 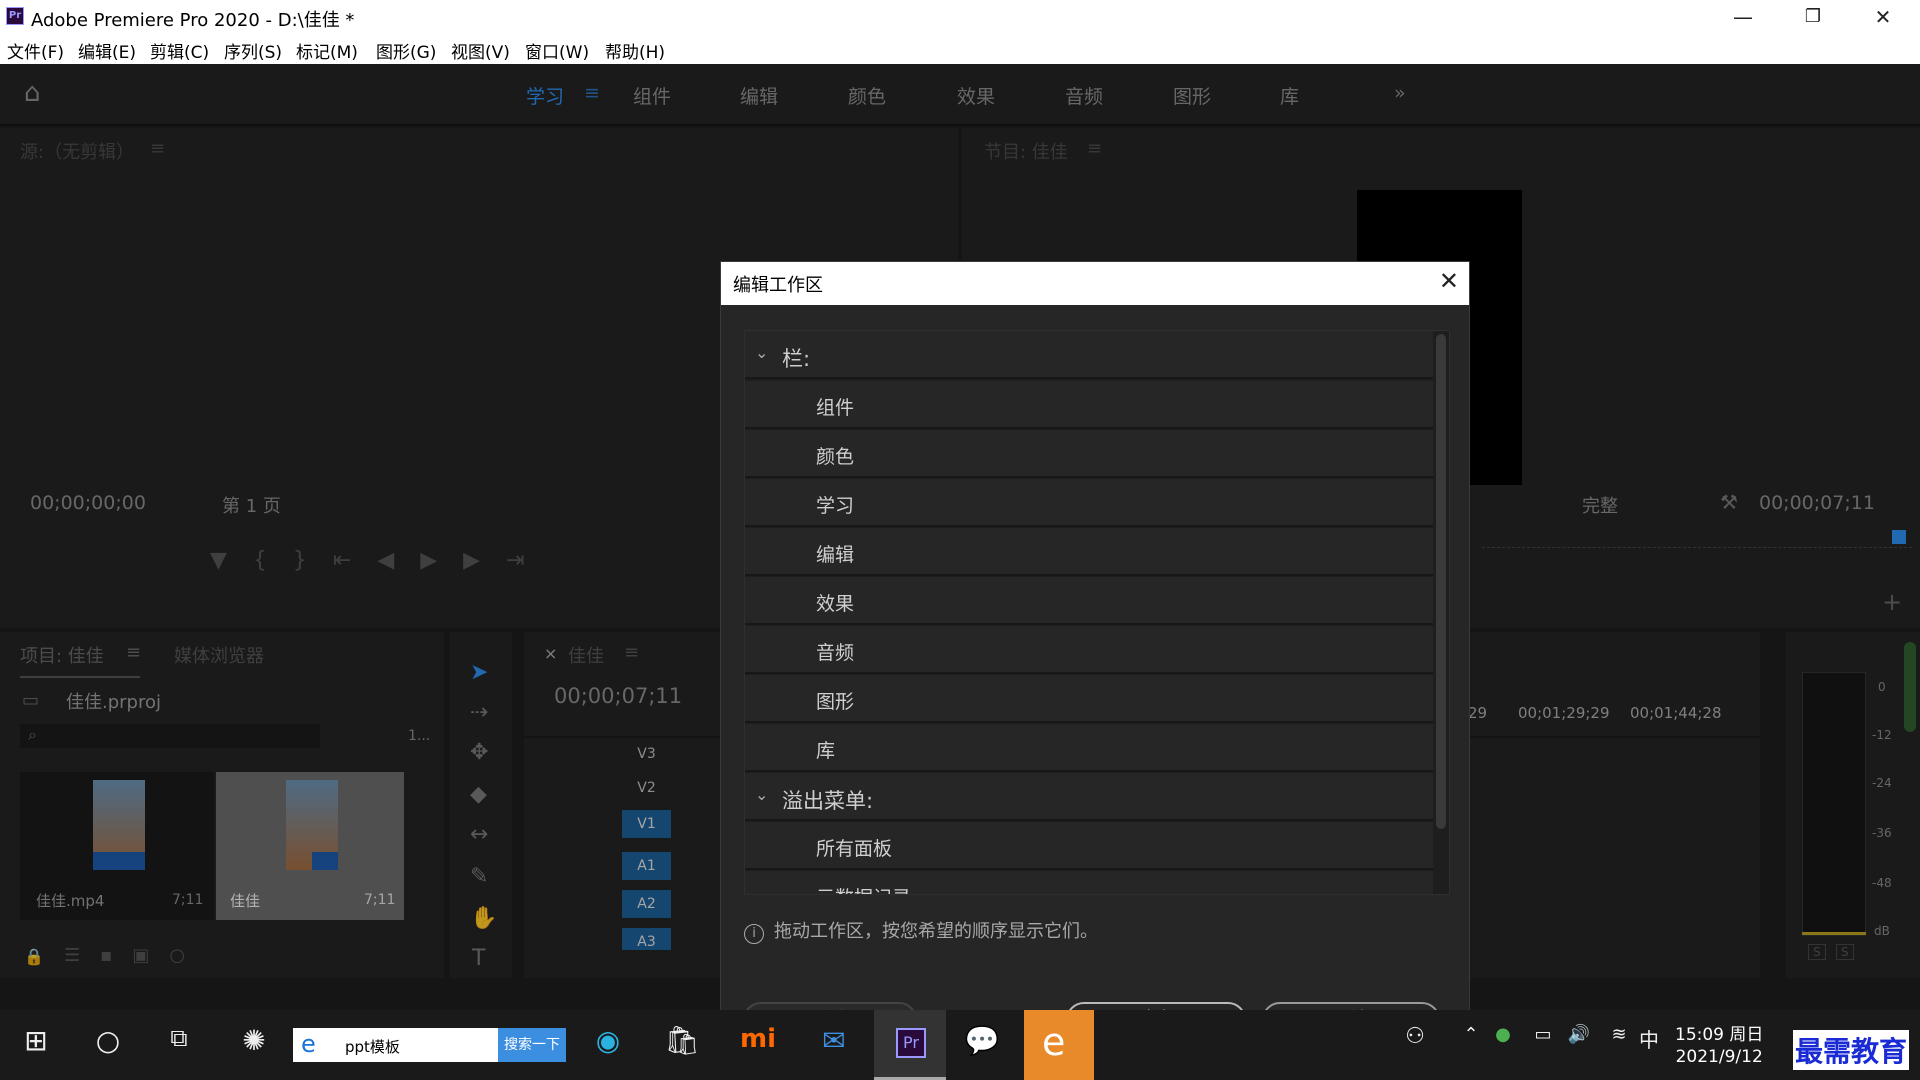 I want to click on dialog-title: 编辑工作区, so click(x=778, y=285).